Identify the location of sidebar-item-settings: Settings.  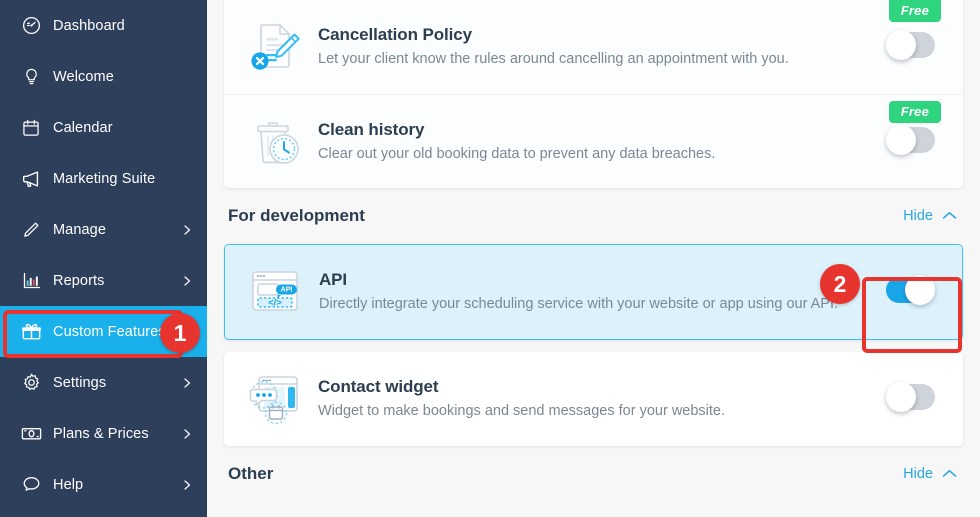
(103, 382).